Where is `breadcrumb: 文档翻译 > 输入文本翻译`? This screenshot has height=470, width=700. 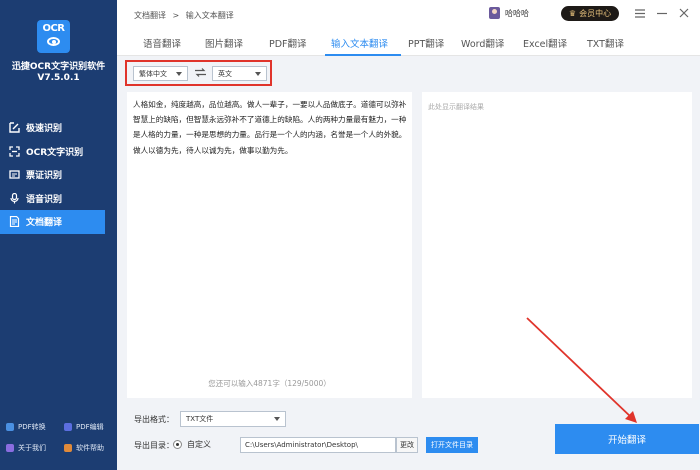 breadcrumb: 文档翻译 > 输入文本翻译 is located at coordinates (184, 15).